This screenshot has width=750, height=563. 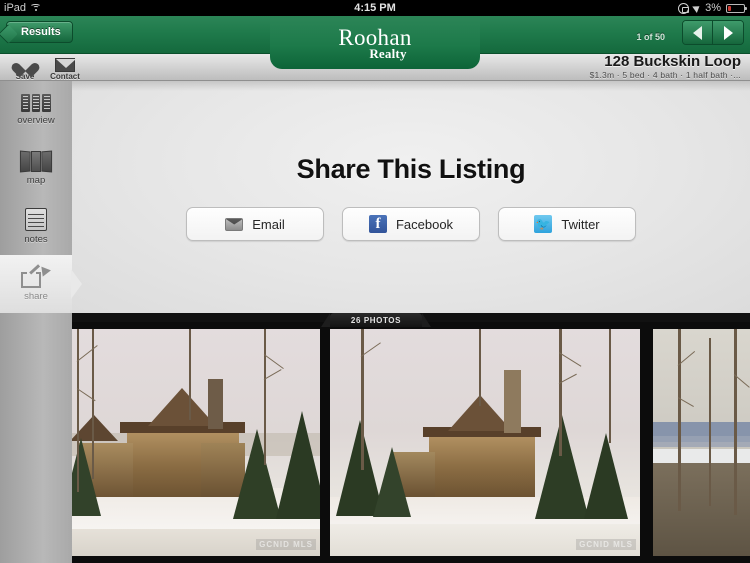 I want to click on listing-counter: 1 of 50, so click(x=650, y=37).